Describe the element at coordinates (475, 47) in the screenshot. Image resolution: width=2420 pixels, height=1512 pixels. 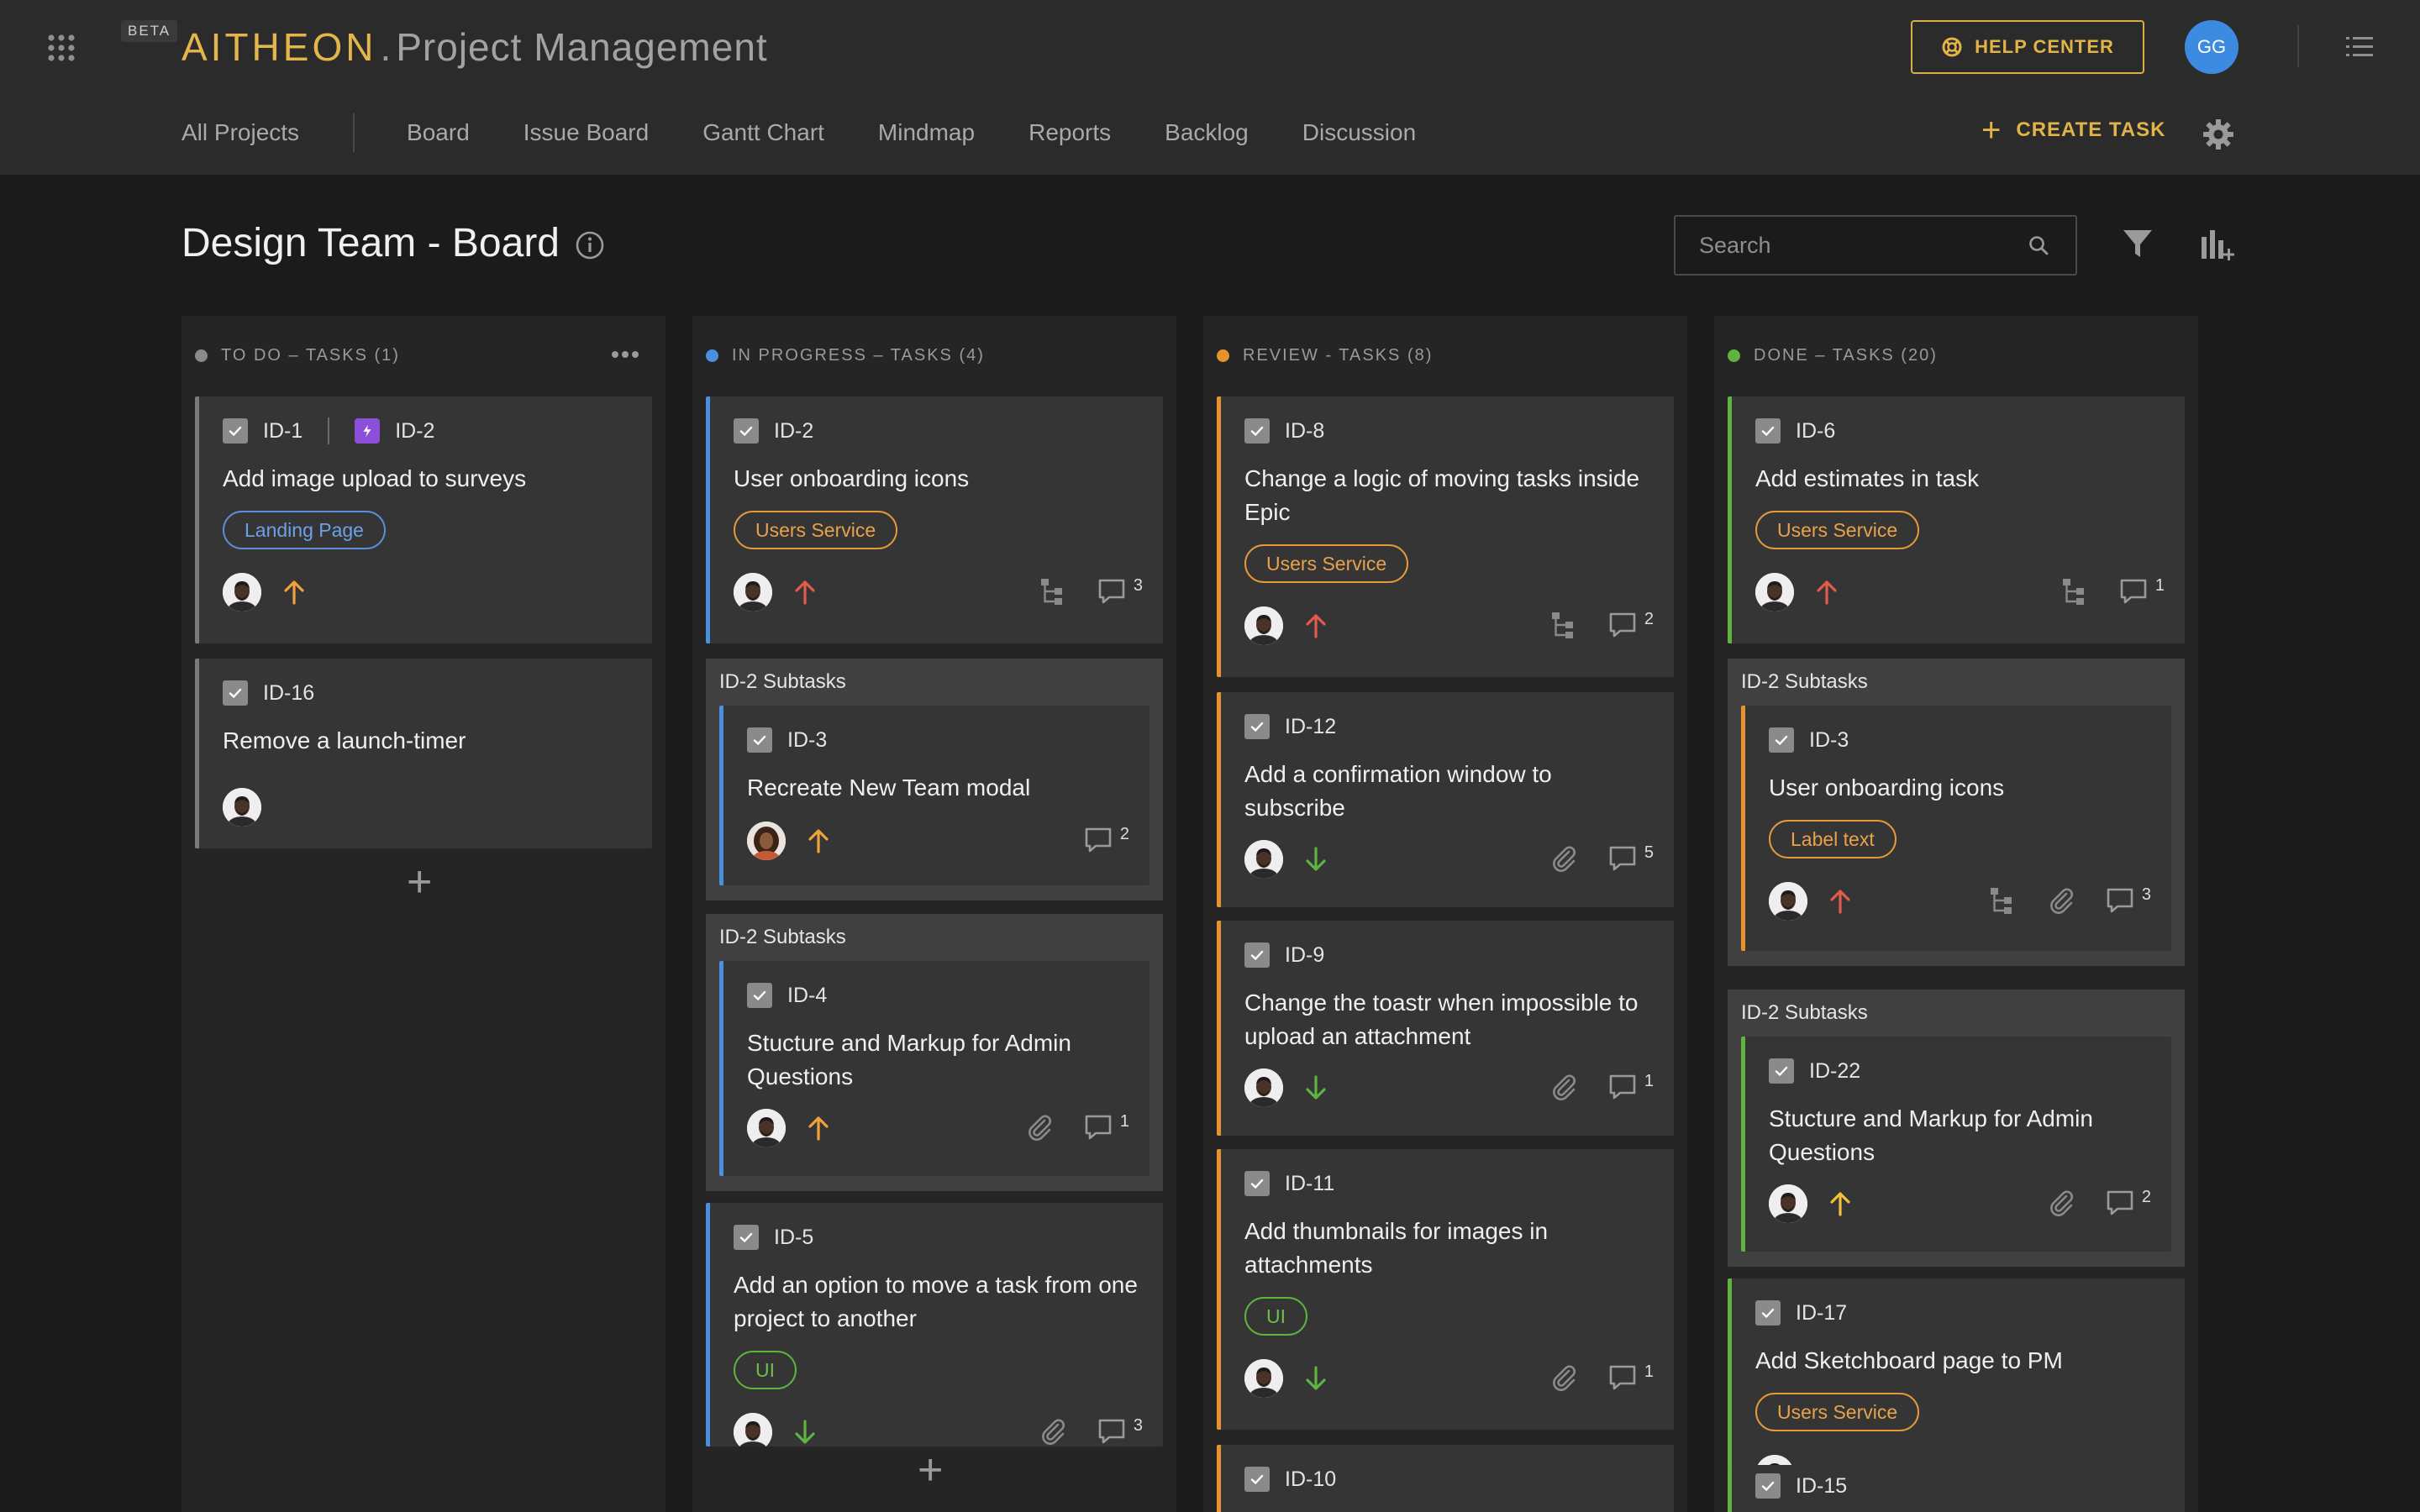
I see `app-brand: AITHEON . Project Management` at that location.